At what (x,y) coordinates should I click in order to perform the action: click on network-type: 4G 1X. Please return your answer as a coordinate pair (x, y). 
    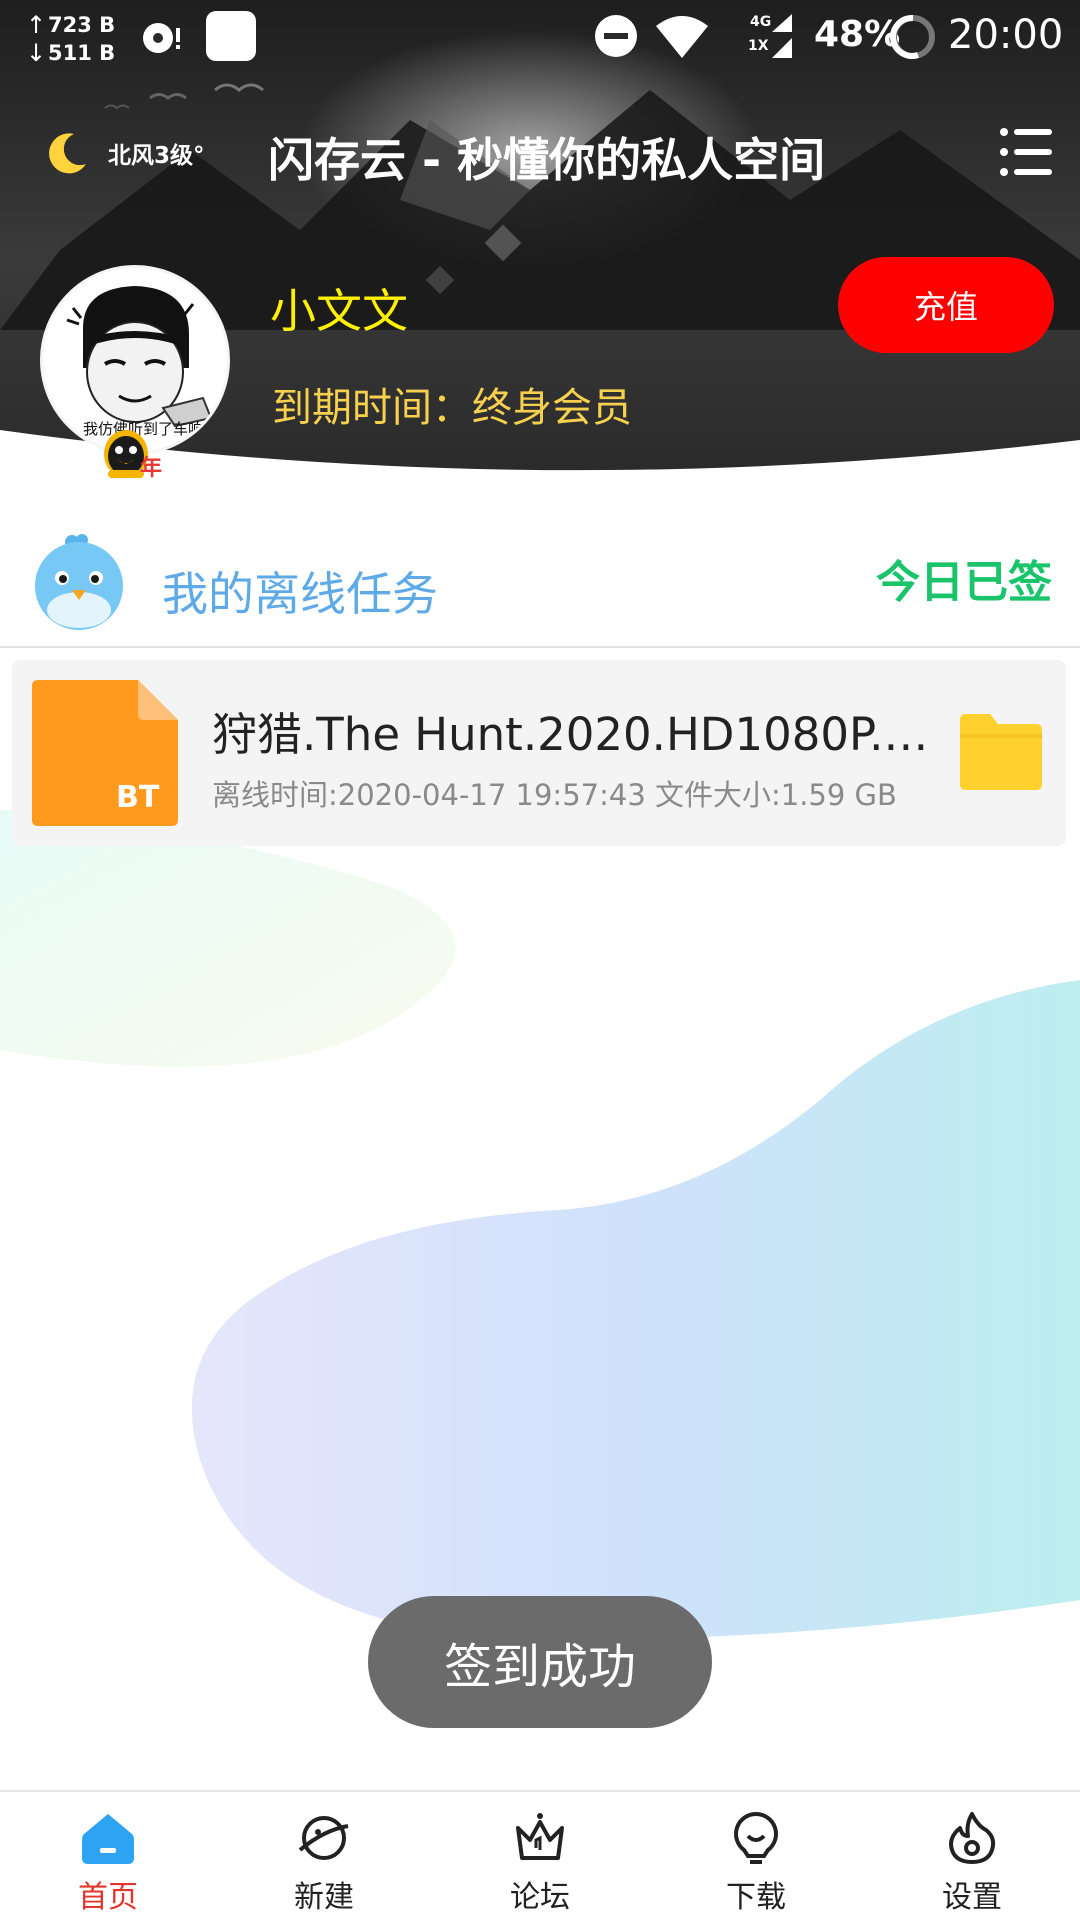
    Looking at the image, I should click on (759, 37).